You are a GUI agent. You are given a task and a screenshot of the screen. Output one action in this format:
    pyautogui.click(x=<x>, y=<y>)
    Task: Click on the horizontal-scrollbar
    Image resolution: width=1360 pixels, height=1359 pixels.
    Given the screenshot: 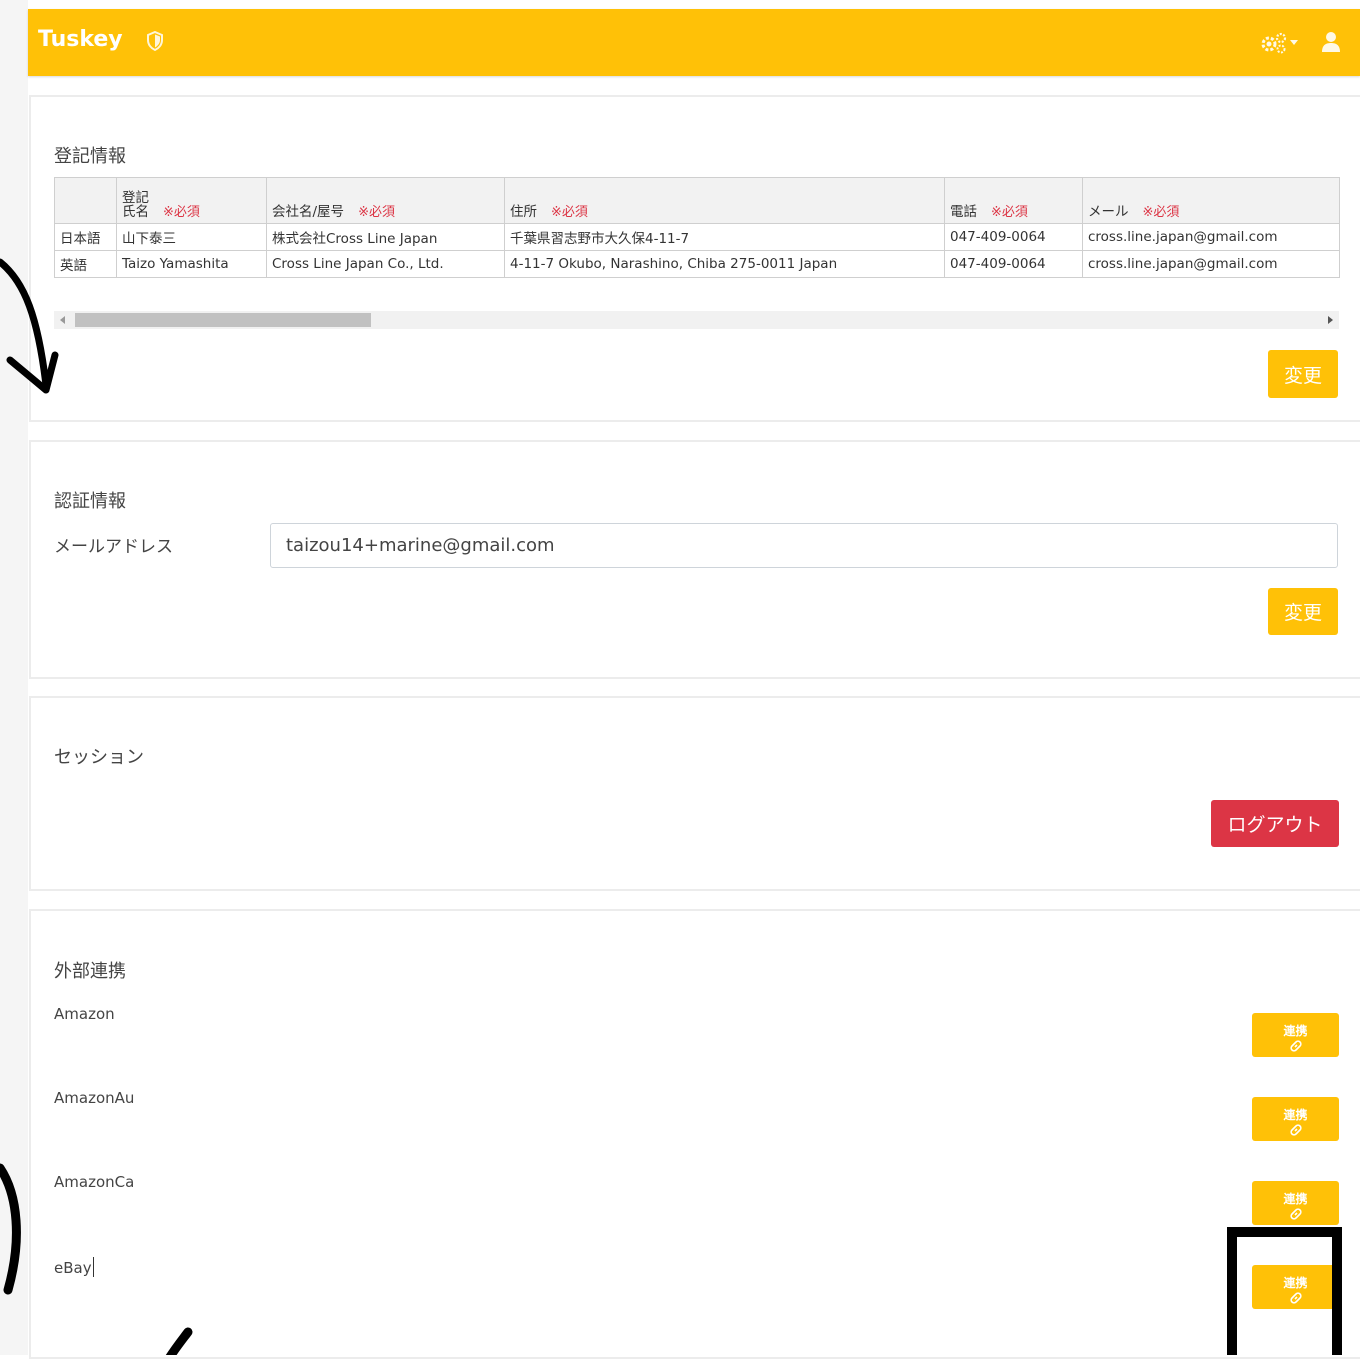 What is the action you would take?
    pyautogui.click(x=696, y=320)
    